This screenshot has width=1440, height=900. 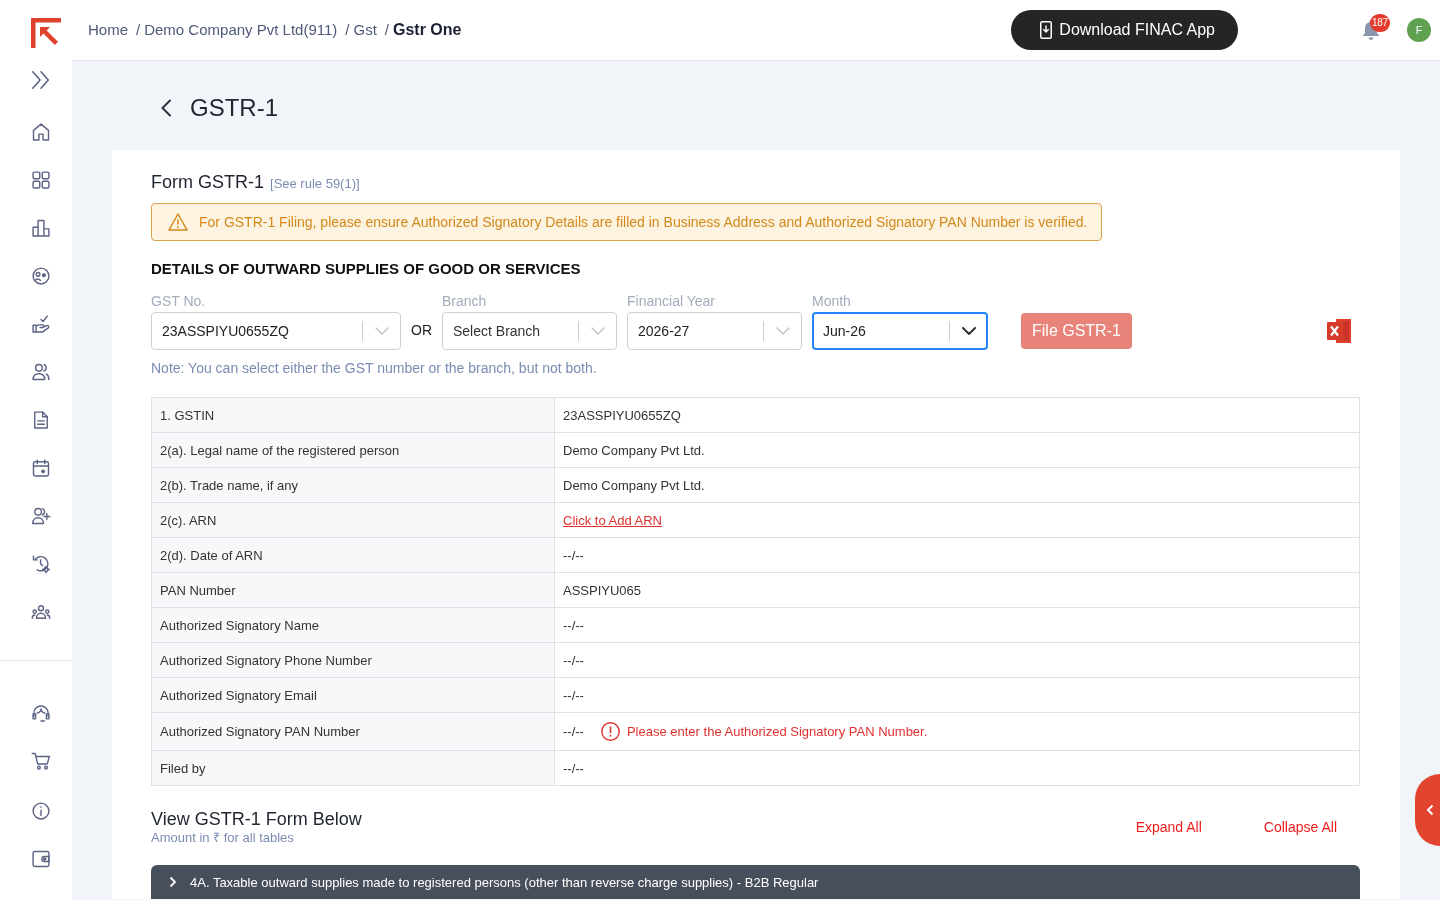 What do you see at coordinates (41, 859) in the screenshot?
I see `wallet-icon` at bounding box center [41, 859].